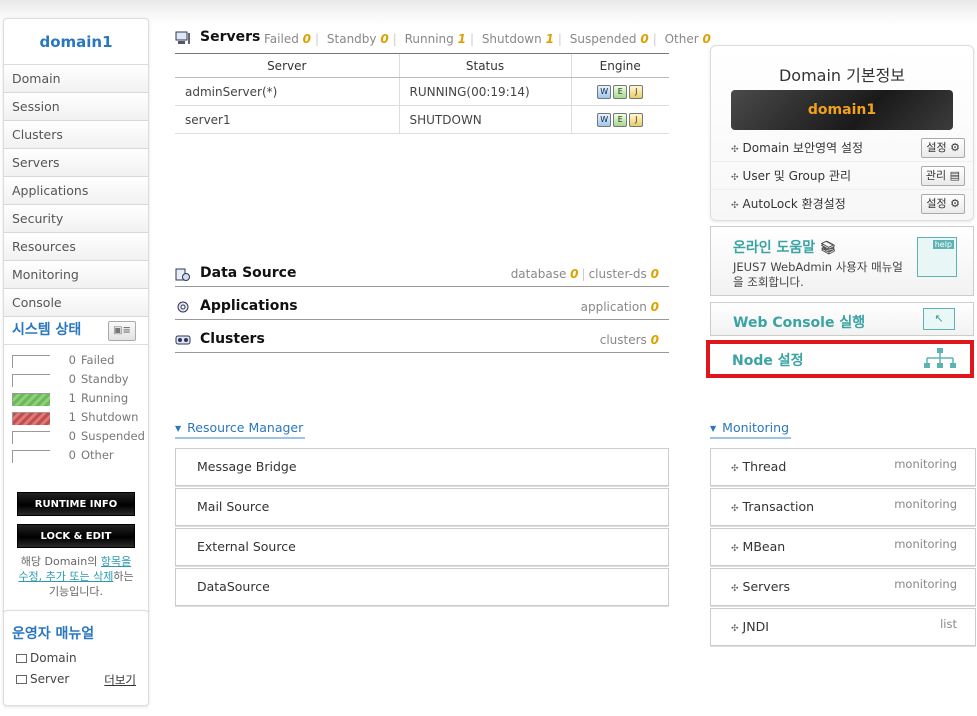  I want to click on nav-monitoring: Monitoring, so click(76, 275).